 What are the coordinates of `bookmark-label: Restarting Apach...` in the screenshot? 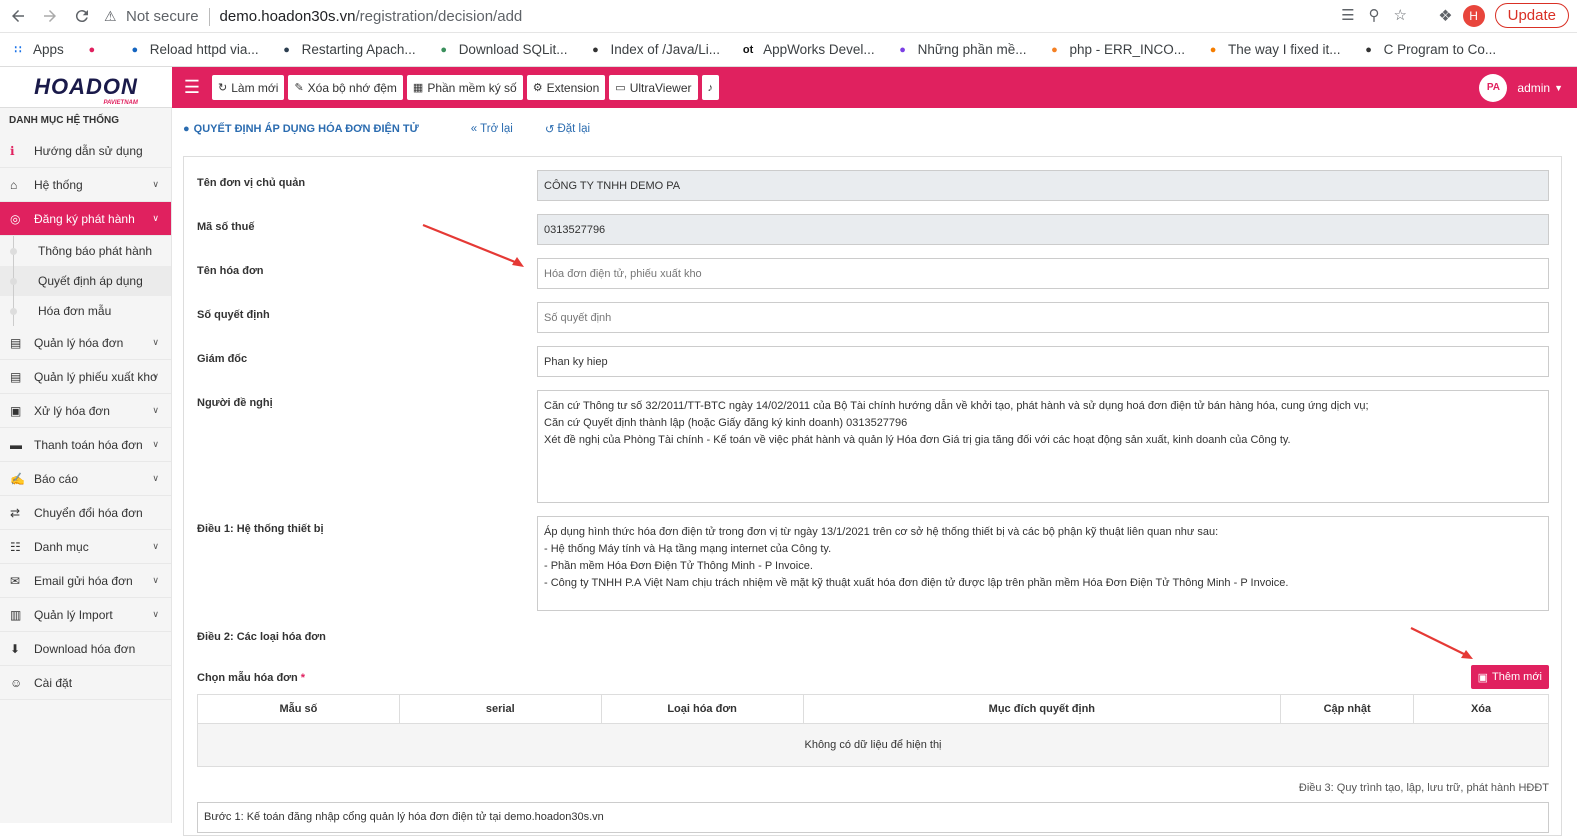 It's located at (358, 49).